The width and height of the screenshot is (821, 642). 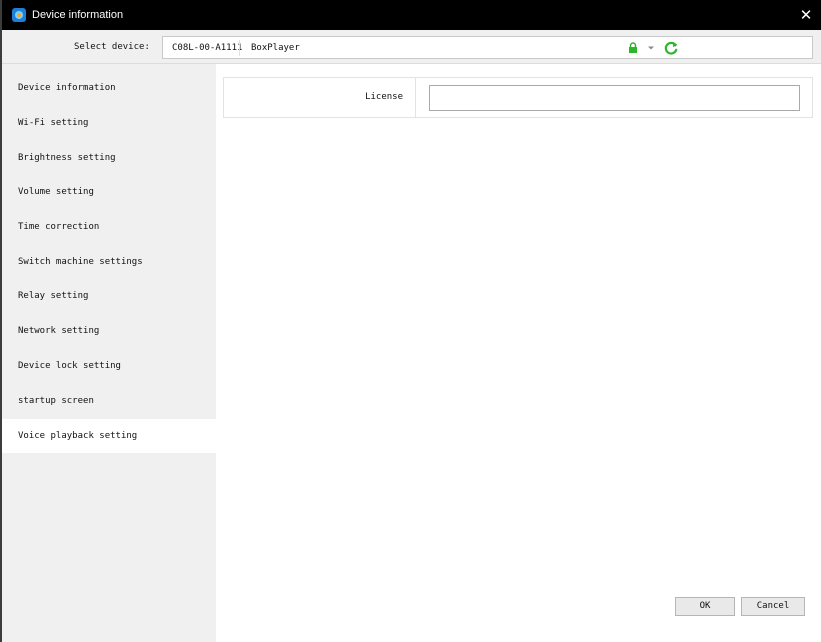 I want to click on sidebar-item-volume-setting: Volume setting, so click(x=109, y=192).